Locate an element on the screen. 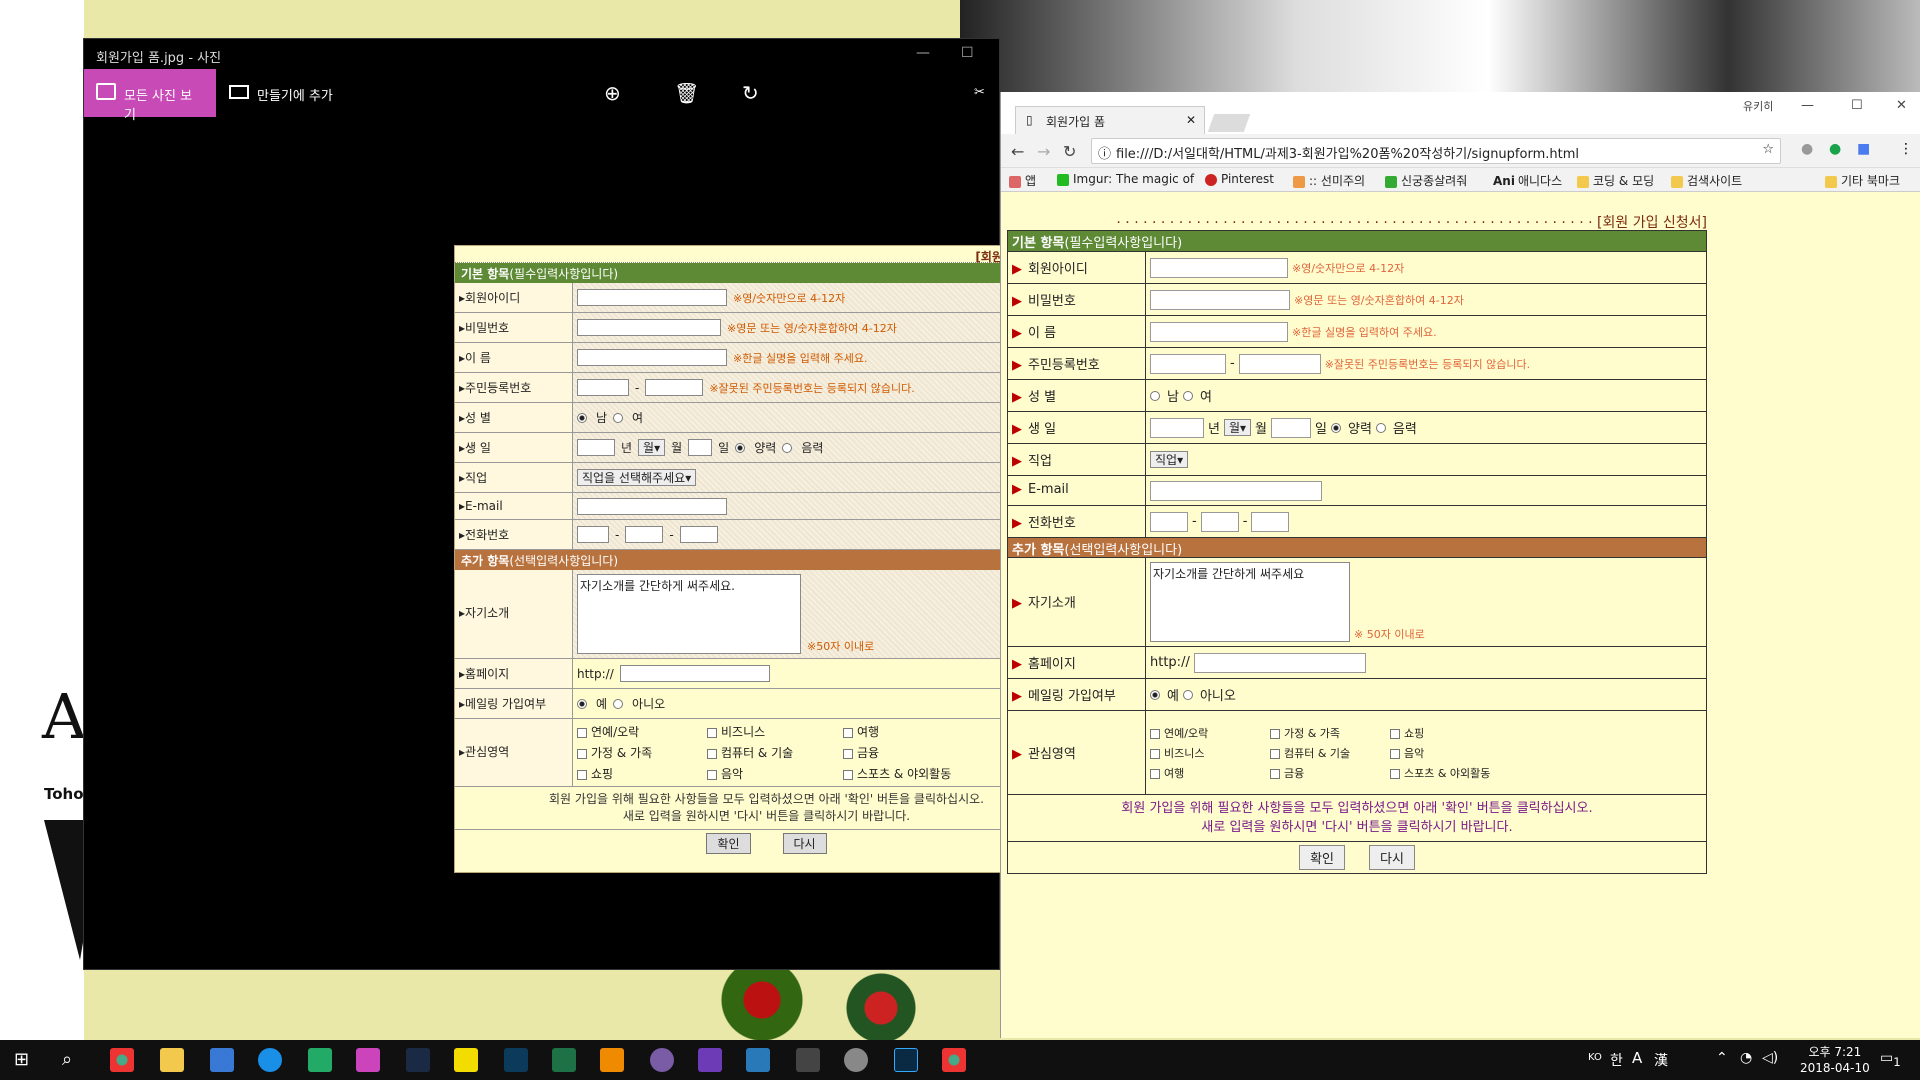 The width and height of the screenshot is (1920, 1080). ime-han: 한 is located at coordinates (1616, 1060).